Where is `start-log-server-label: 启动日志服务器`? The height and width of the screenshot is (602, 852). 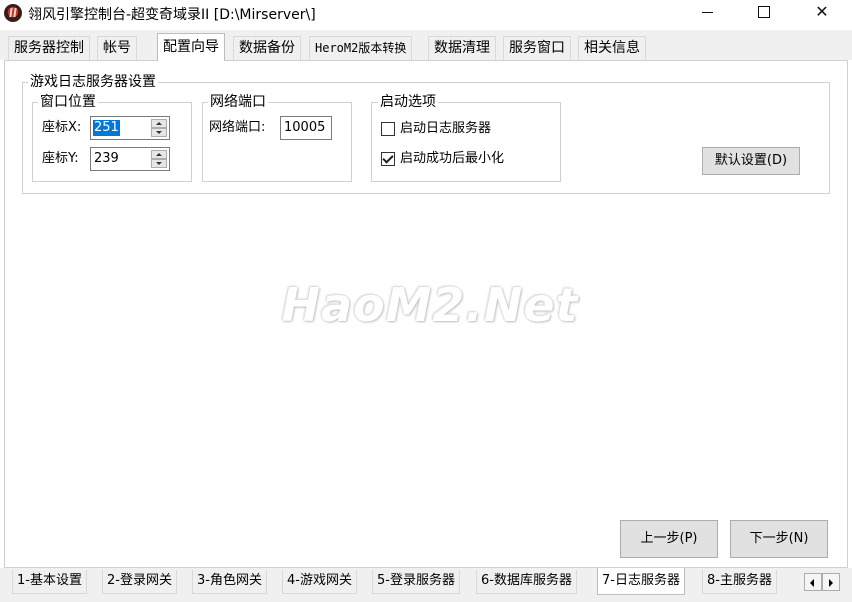 start-log-server-label: 启动日志服务器 is located at coordinates (445, 129).